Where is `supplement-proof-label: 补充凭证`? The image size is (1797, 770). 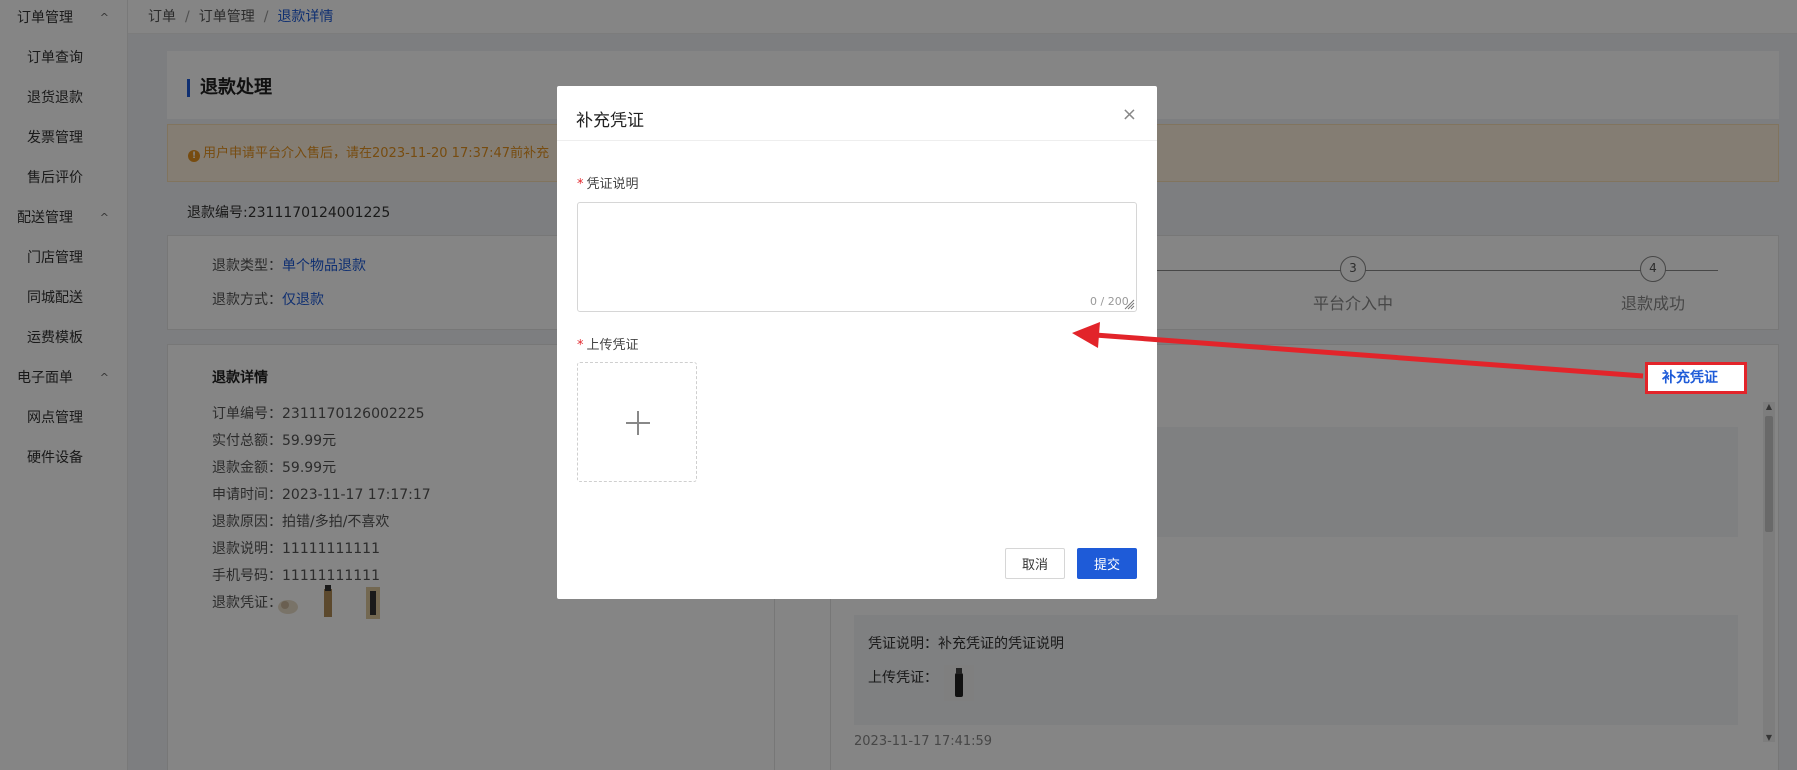 supplement-proof-label: 补充凭证 is located at coordinates (1690, 378).